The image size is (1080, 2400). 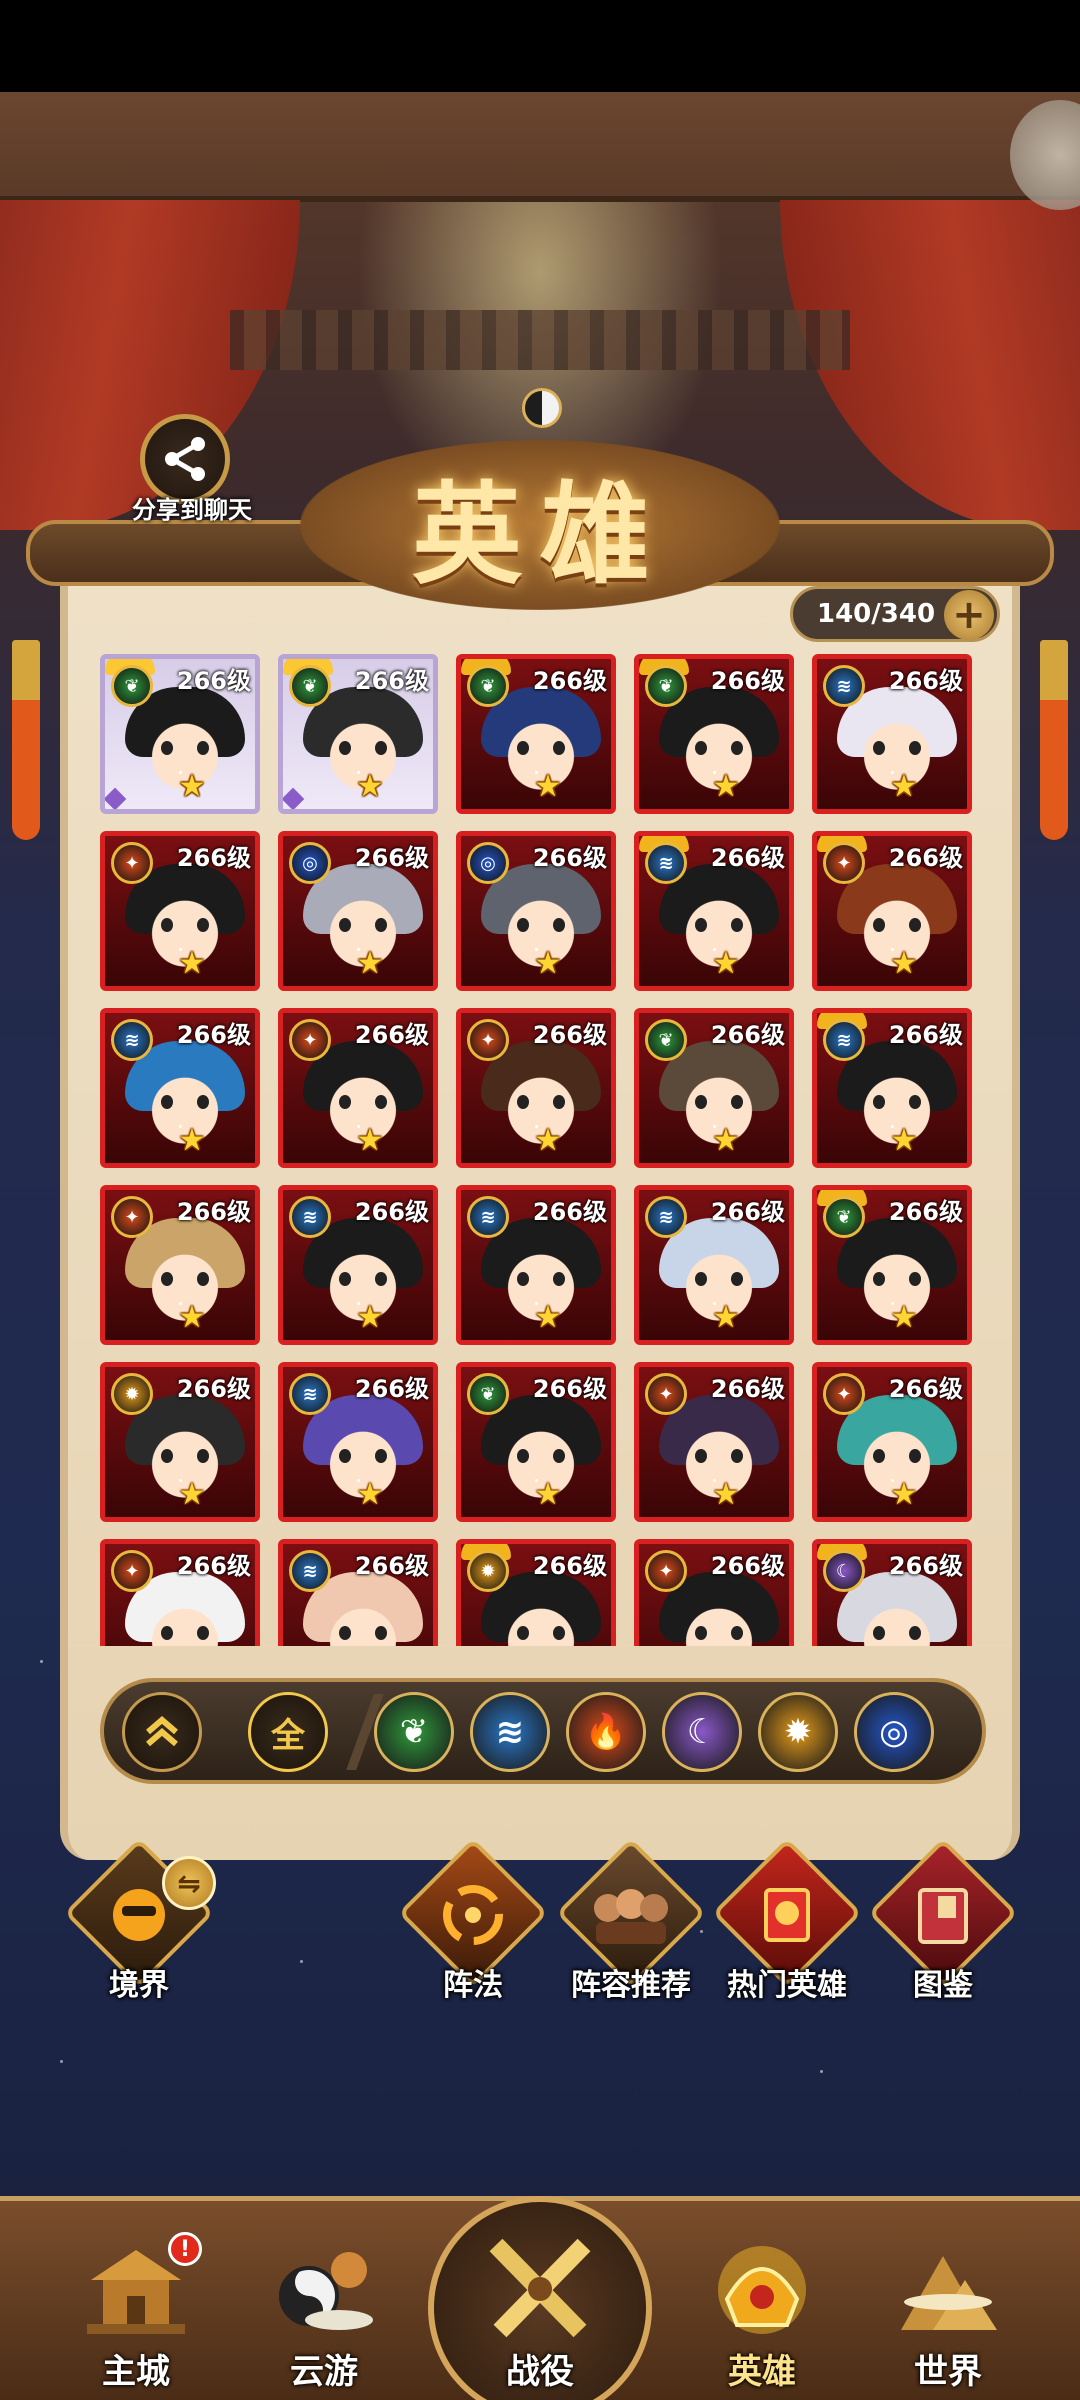 What do you see at coordinates (488, 863) in the screenshot?
I see `wind-element-icon: ◎` at bounding box center [488, 863].